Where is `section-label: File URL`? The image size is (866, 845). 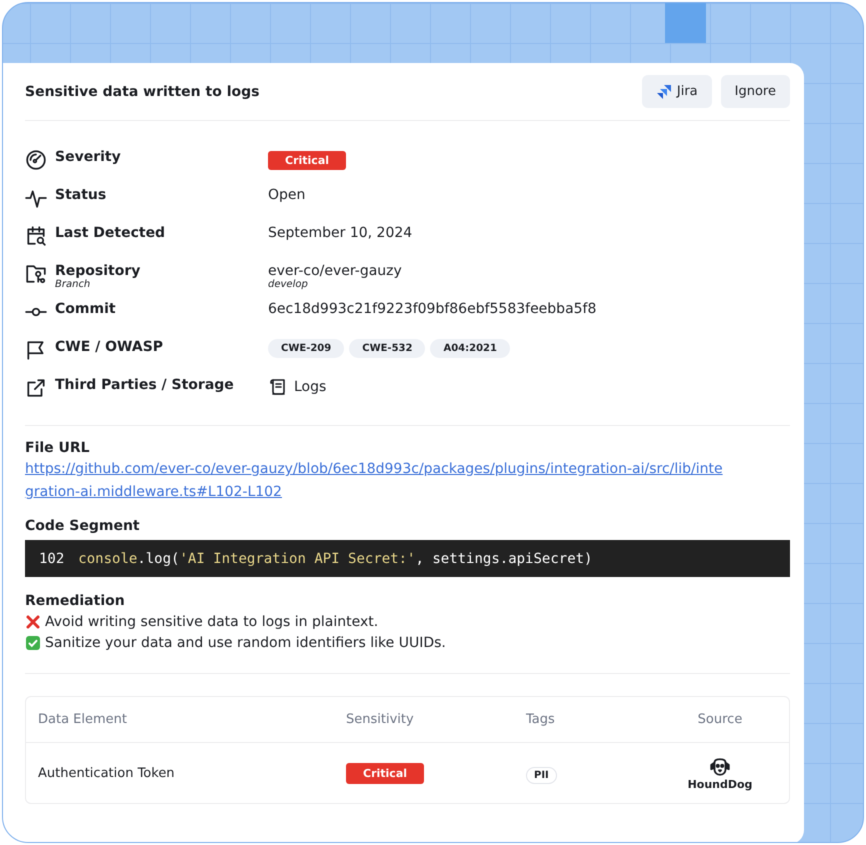
section-label: File URL is located at coordinates (58, 448).